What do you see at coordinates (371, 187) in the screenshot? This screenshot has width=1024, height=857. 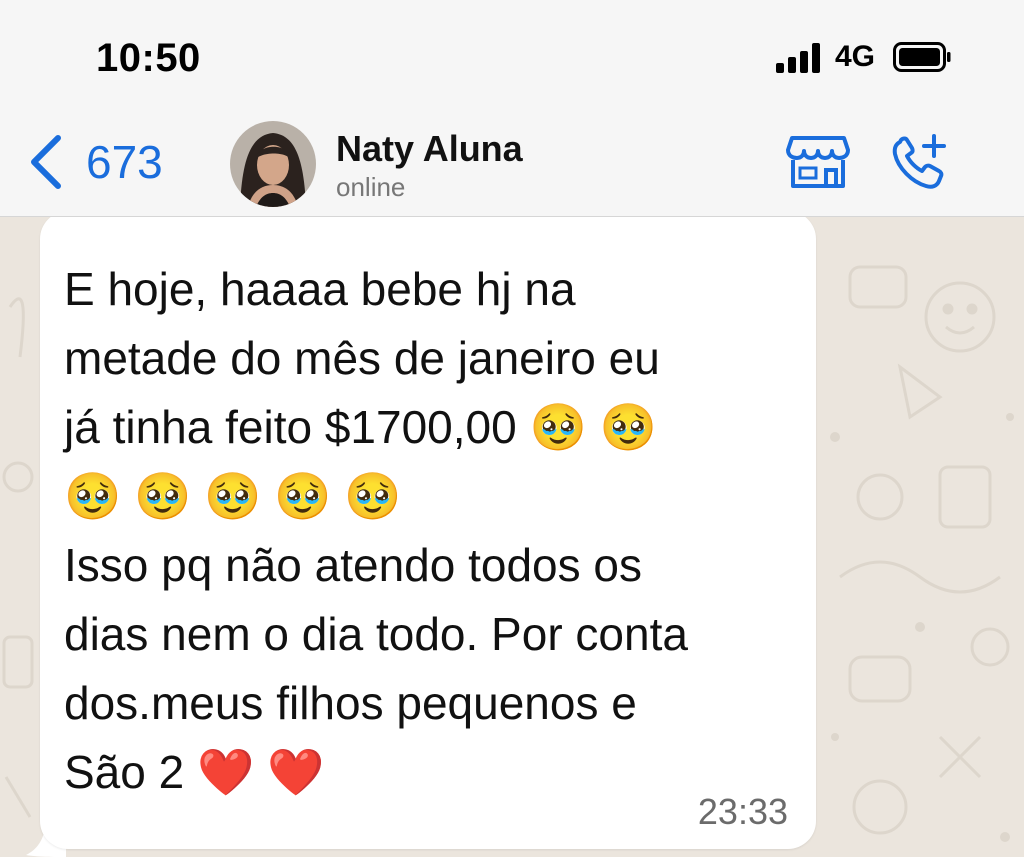 I see `contact-status: online` at bounding box center [371, 187].